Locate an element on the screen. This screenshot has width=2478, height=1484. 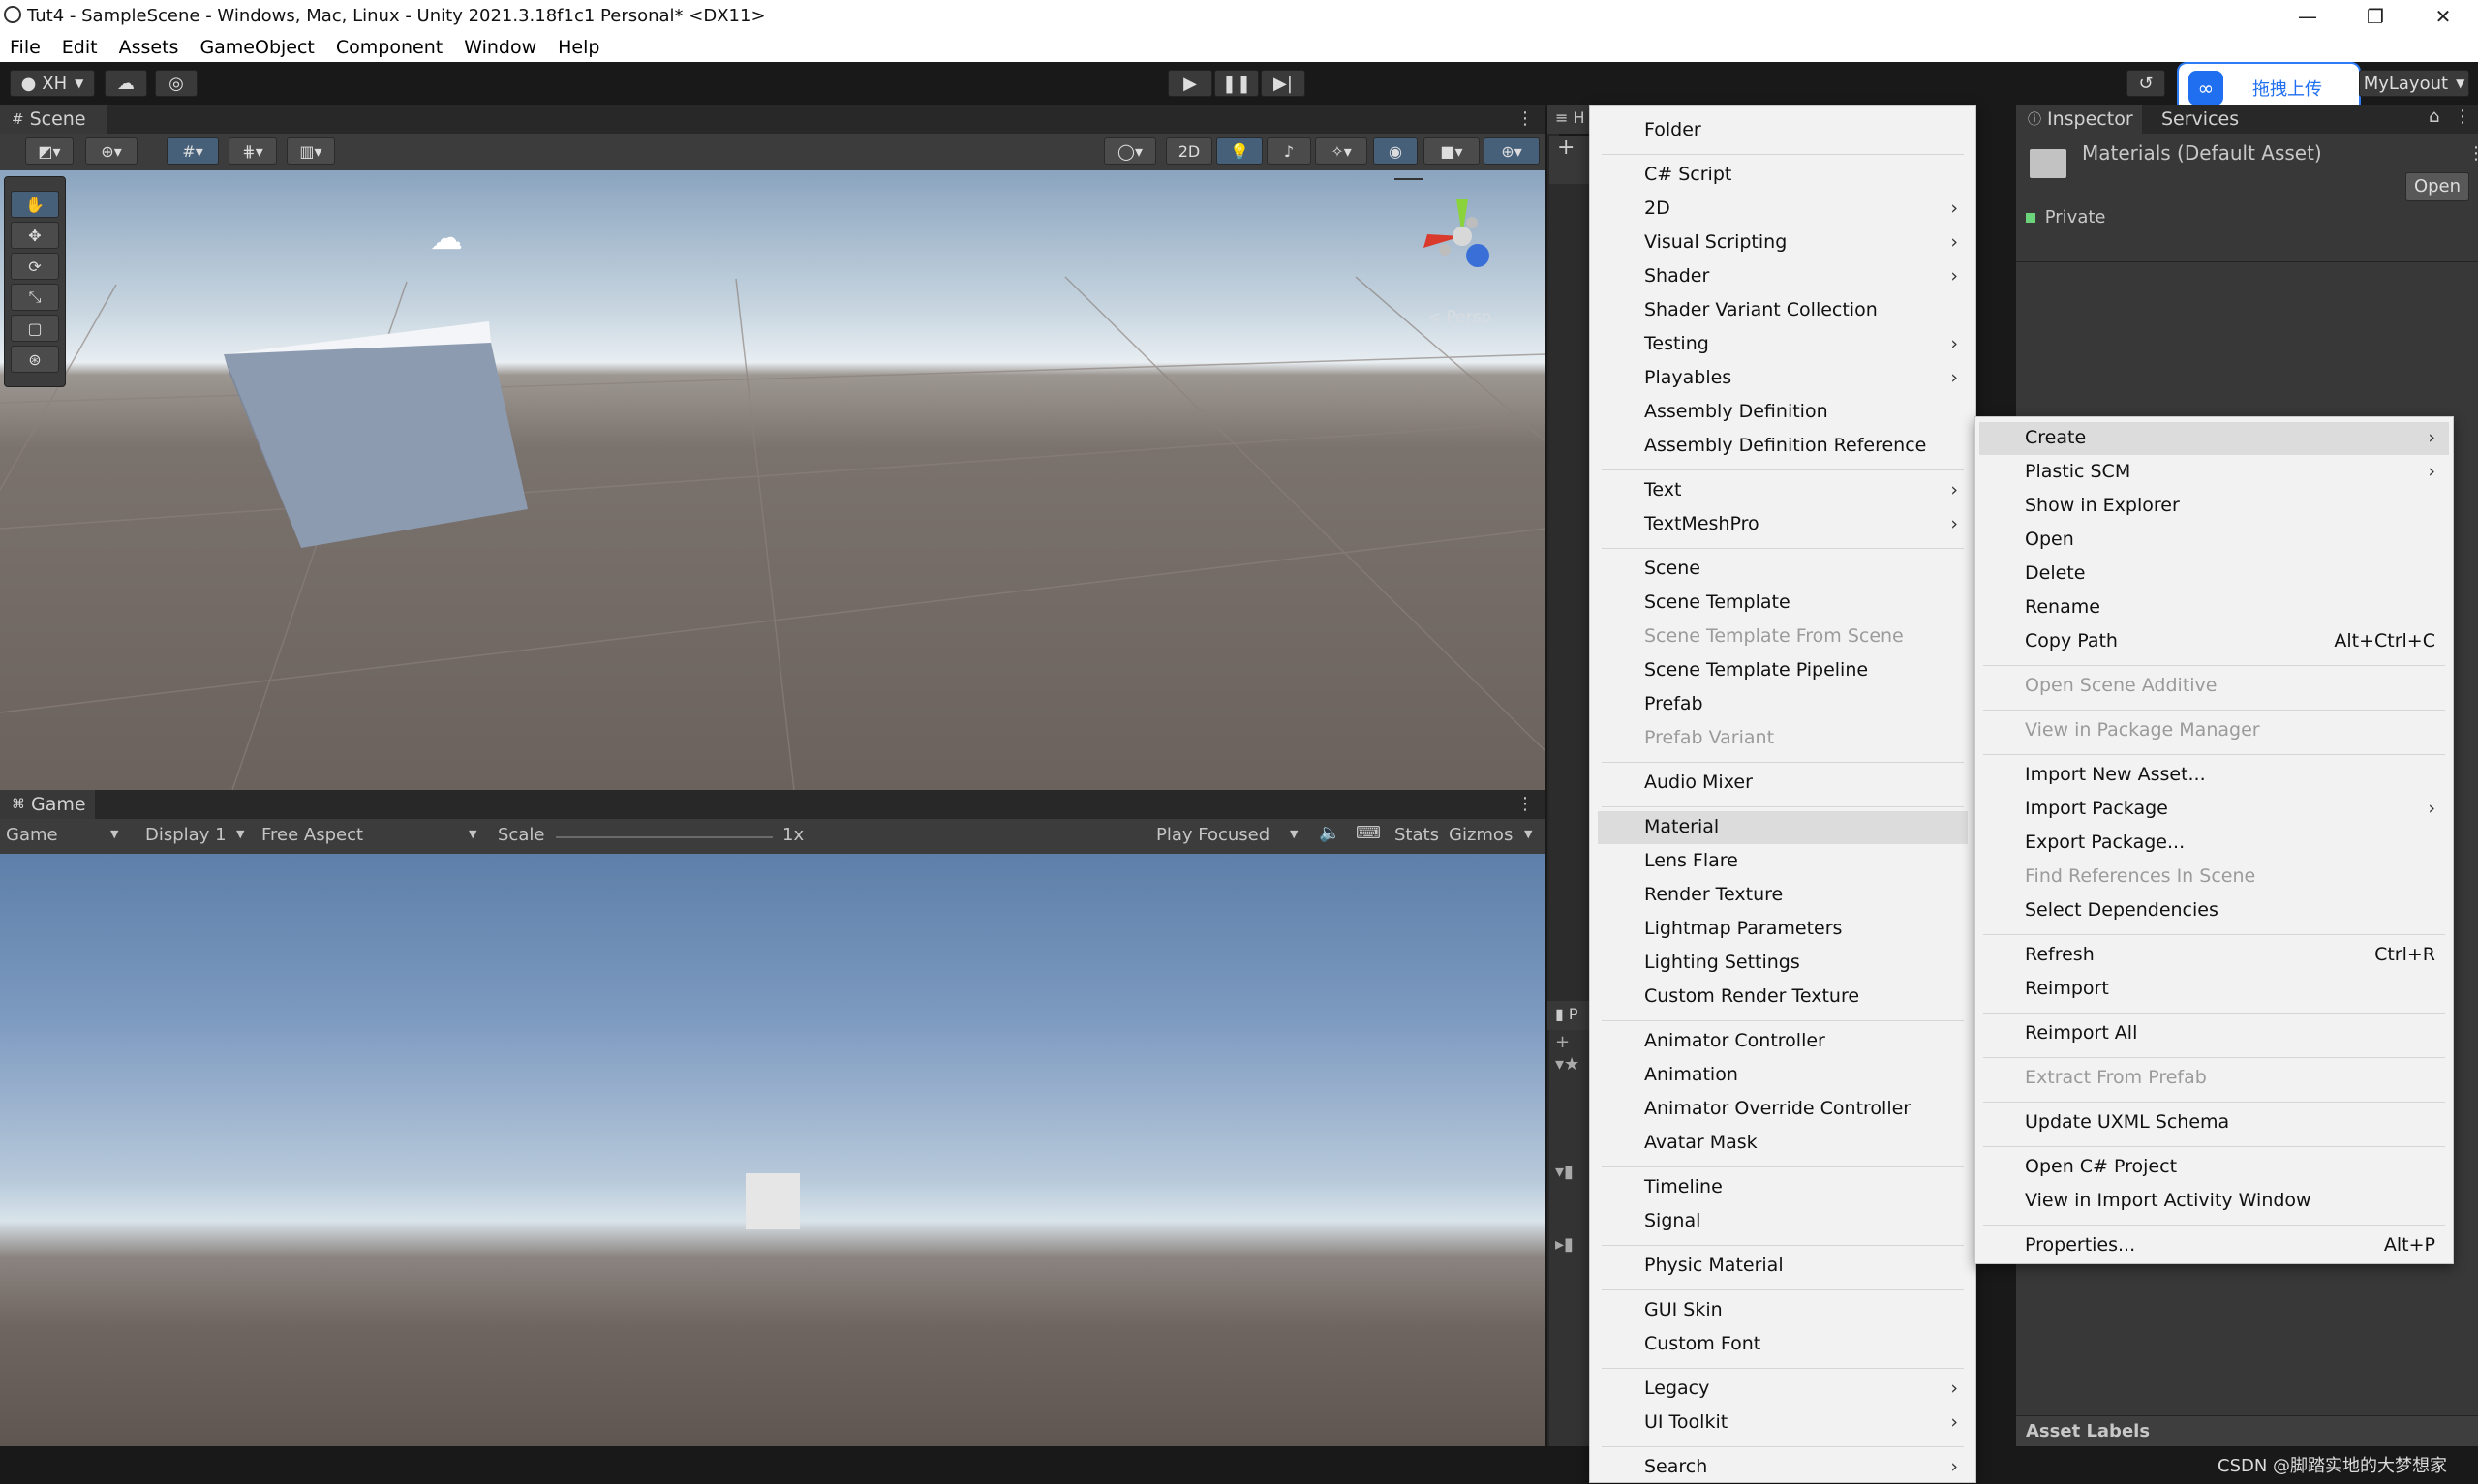
menu-item-prefab: Prefab is located at coordinates (1783, 704).